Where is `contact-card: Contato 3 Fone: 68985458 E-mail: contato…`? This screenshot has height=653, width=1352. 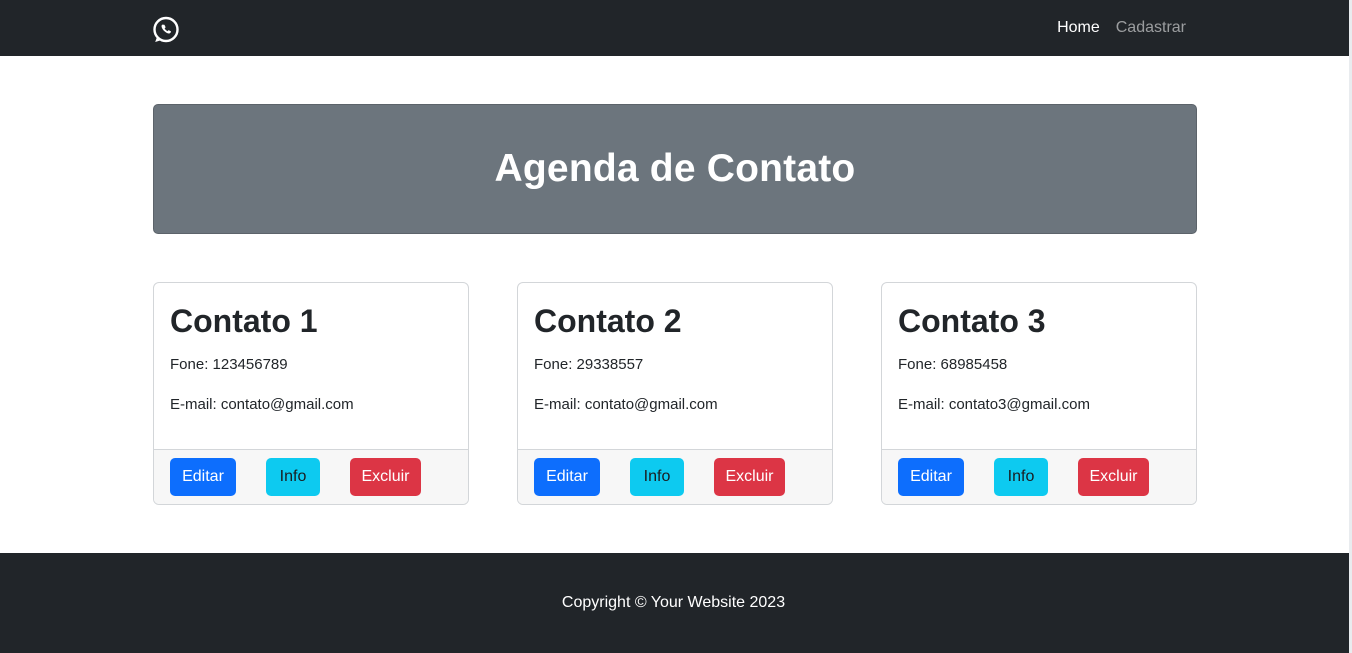 contact-card: Contato 3 Fone: 68985458 E-mail: contato… is located at coordinates (1039, 393).